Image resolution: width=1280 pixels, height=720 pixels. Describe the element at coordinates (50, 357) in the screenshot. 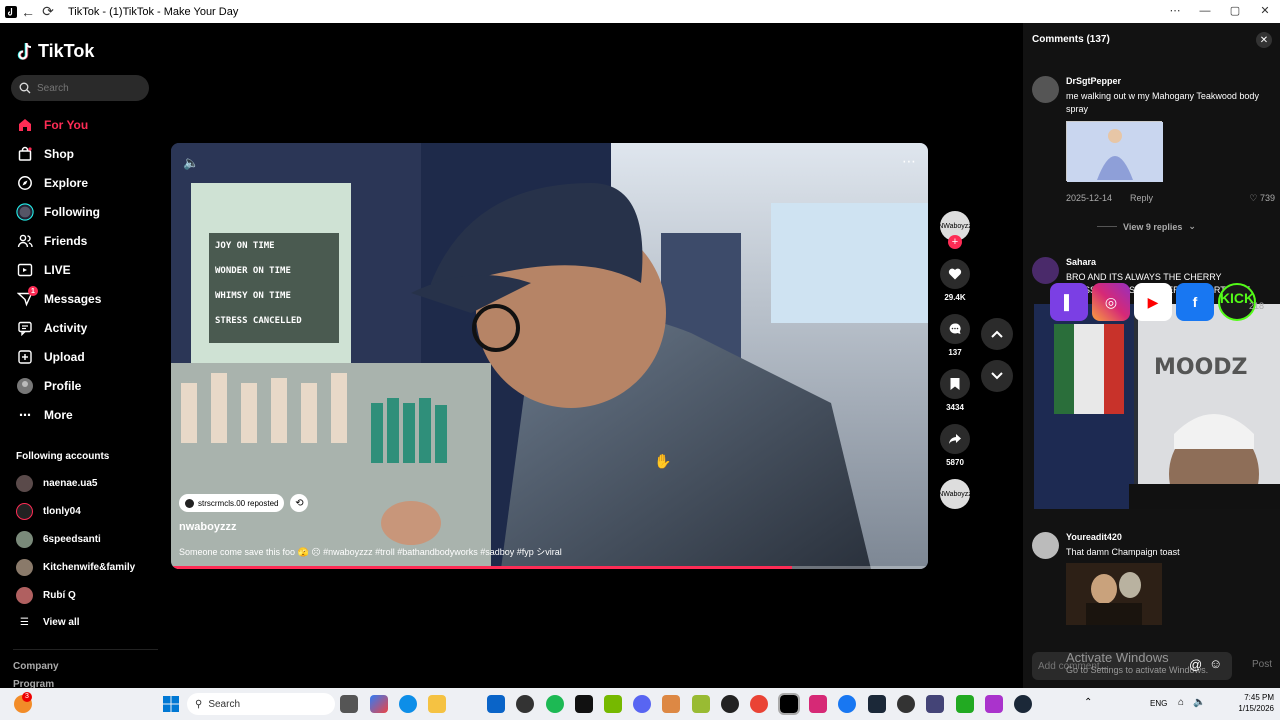

I see `nav-upload: Upload` at that location.